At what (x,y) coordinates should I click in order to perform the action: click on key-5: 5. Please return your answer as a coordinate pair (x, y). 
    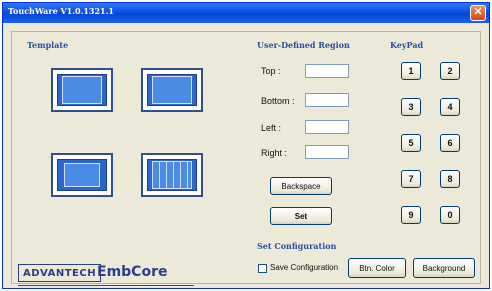
    Looking at the image, I should click on (411, 143).